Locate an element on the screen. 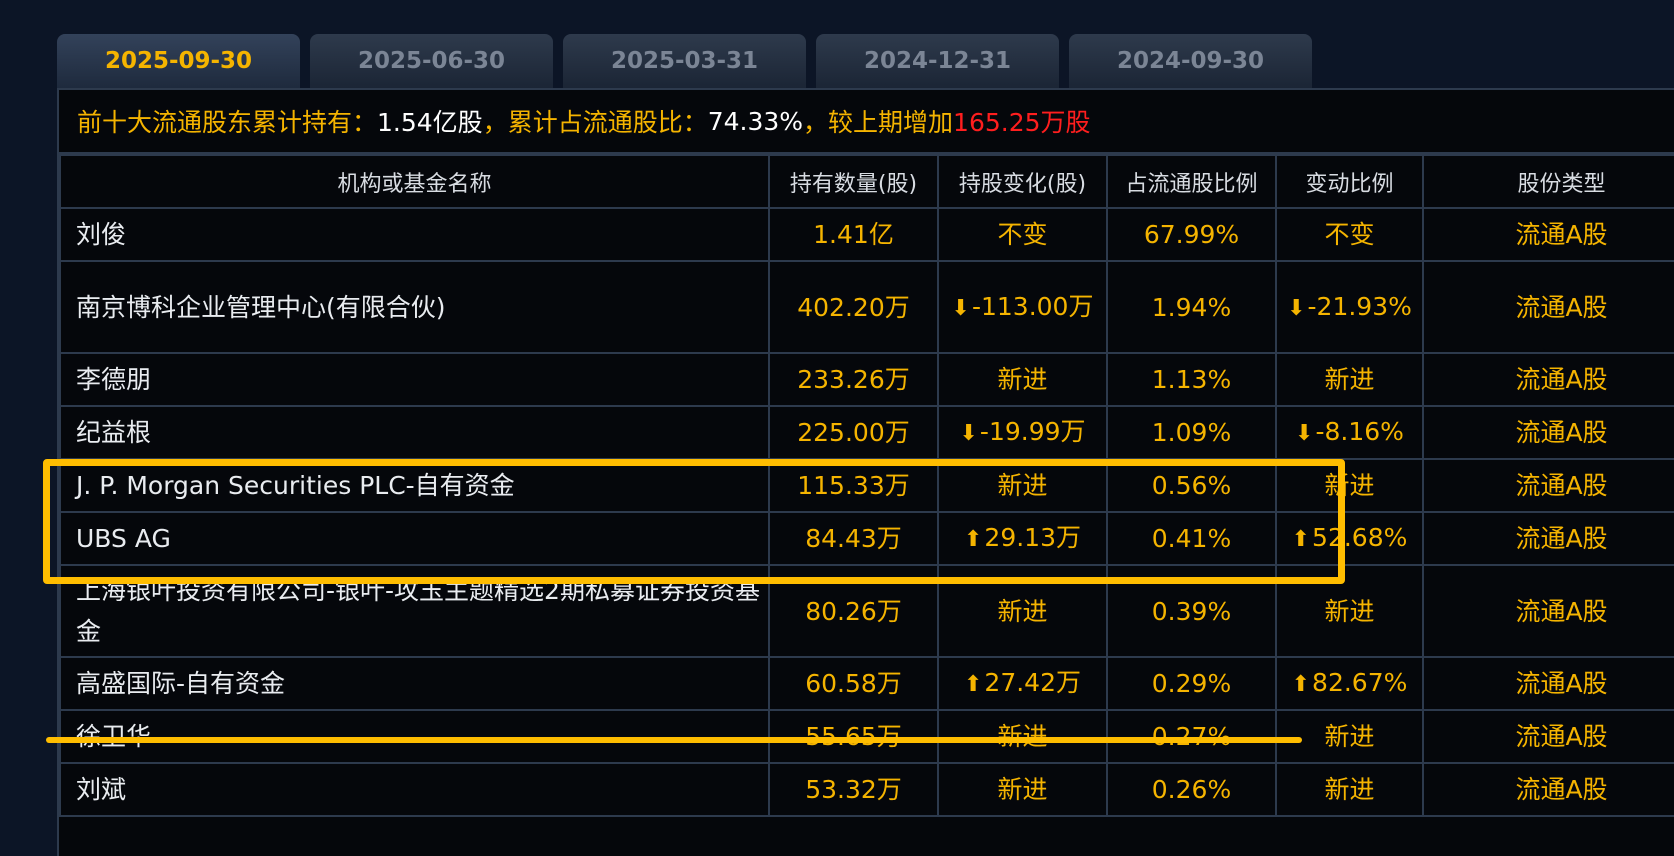 The width and height of the screenshot is (1674, 856). table-header-row: 机构或基金名称 持有数量(股) 持股变化(股) 占流通股比例 变动比例 股份类型 is located at coordinates (866, 181).